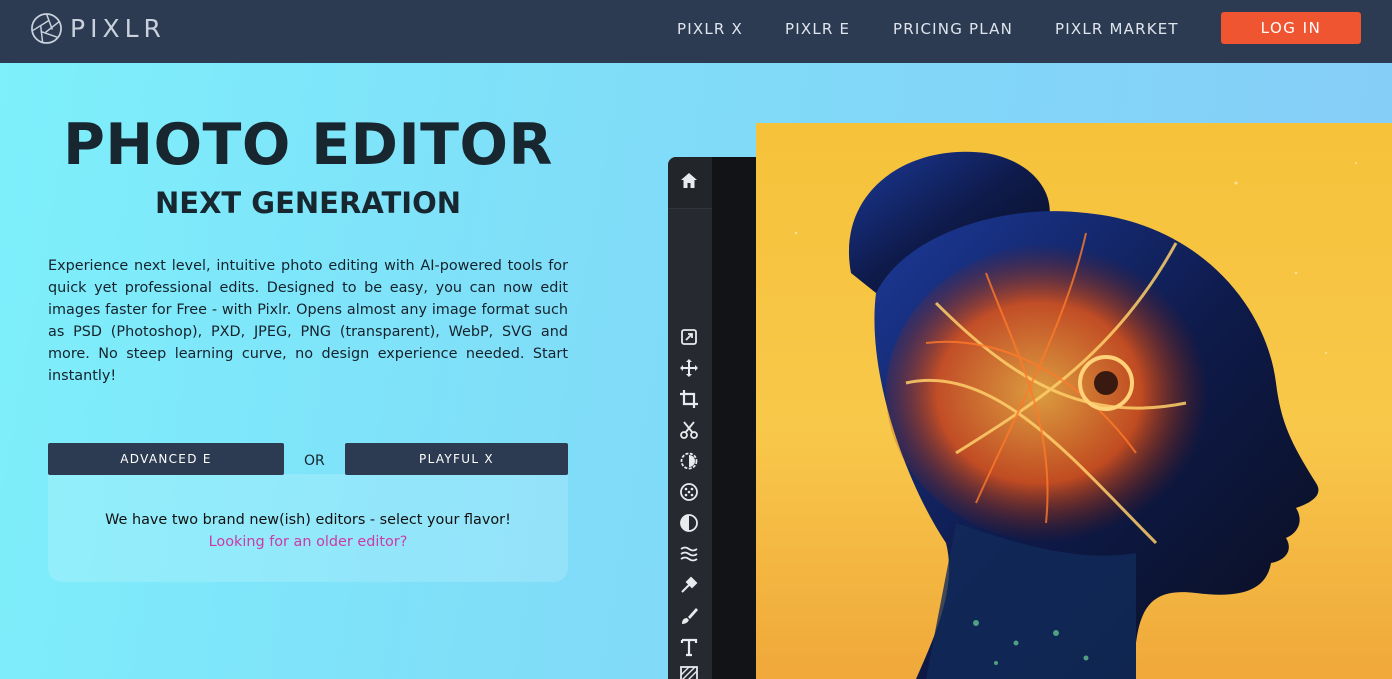 This screenshot has width=1392, height=679. What do you see at coordinates (1117, 29) in the screenshot?
I see `nav-pixlr-market: PIXLR MARKET` at bounding box center [1117, 29].